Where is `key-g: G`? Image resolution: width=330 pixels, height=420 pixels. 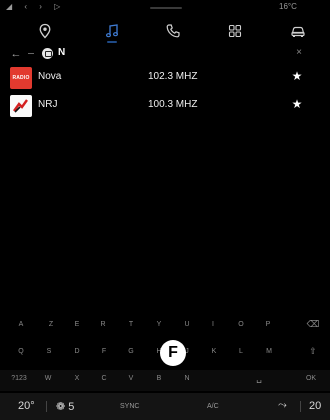
key-g: G is located at coordinates (131, 351).